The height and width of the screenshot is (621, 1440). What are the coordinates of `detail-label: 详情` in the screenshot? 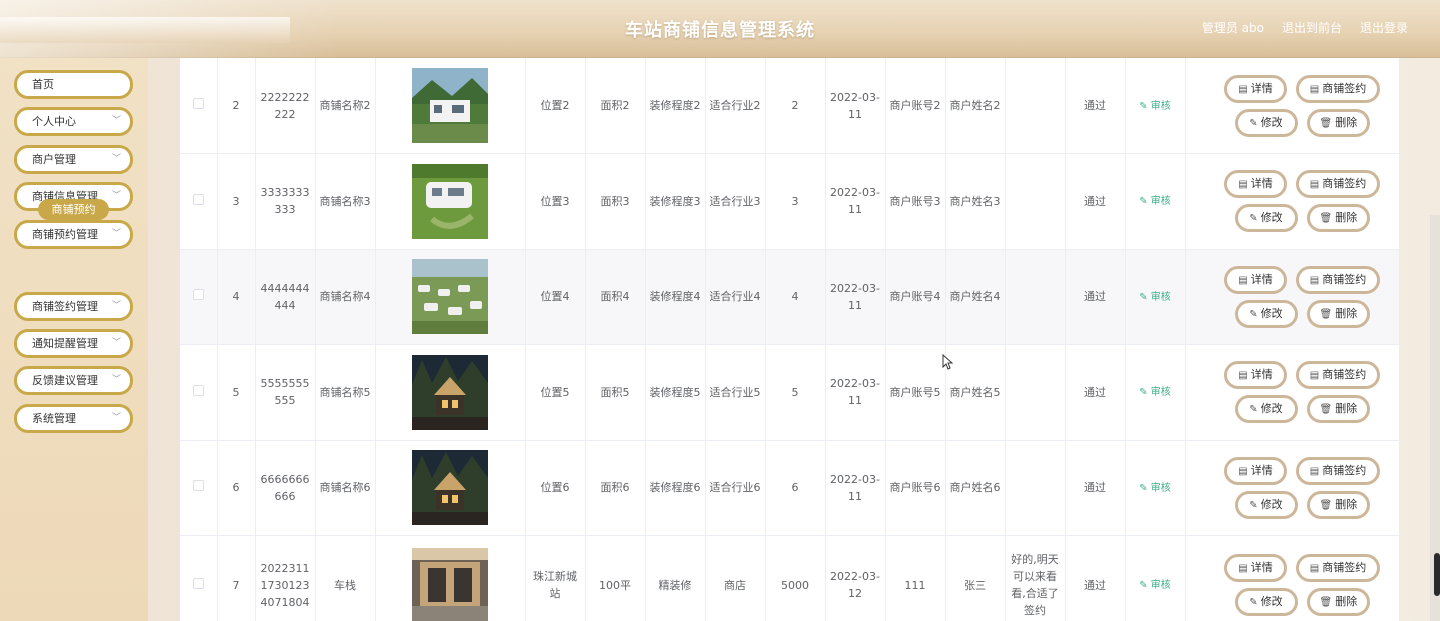 It's located at (1261, 375).